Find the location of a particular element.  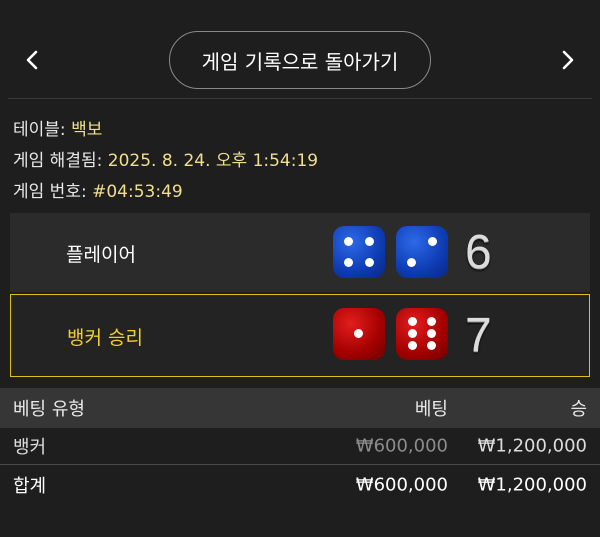

total-row: 합계 ₩600,000 ₩1,200,000 is located at coordinates (300, 485).